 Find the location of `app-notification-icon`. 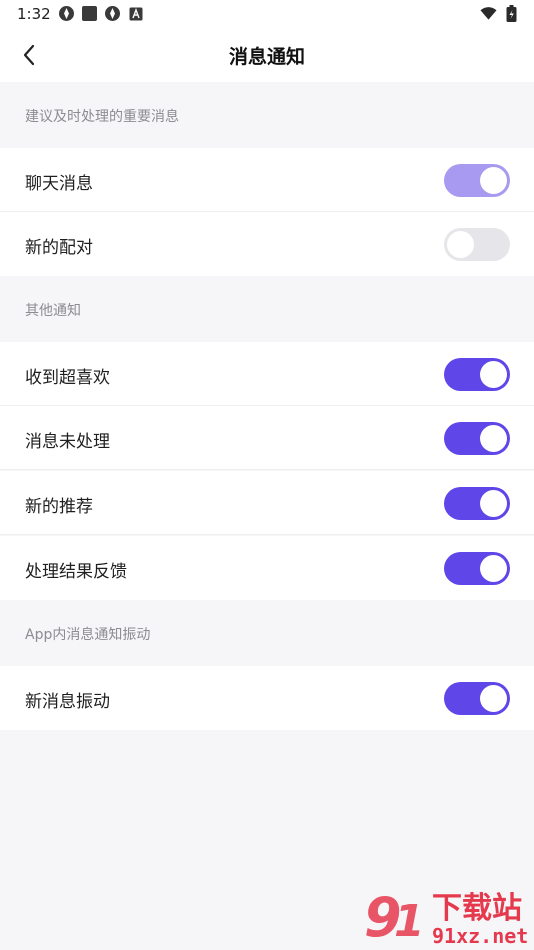

app-notification-icon is located at coordinates (66, 13).